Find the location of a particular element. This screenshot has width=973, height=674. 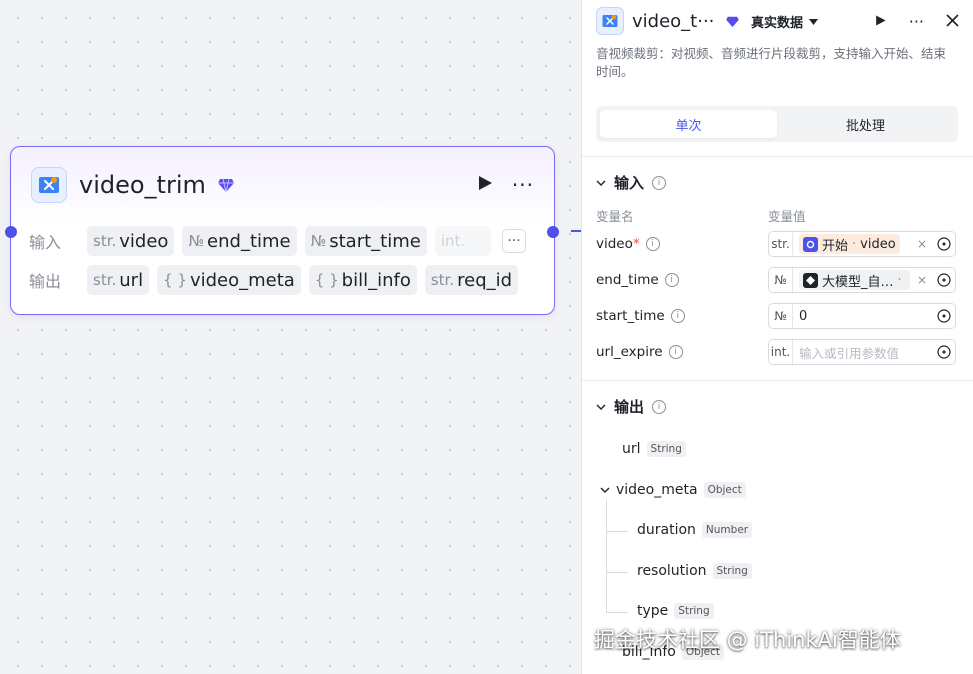

input-value-video: str. 开始 · video × is located at coordinates (862, 244).